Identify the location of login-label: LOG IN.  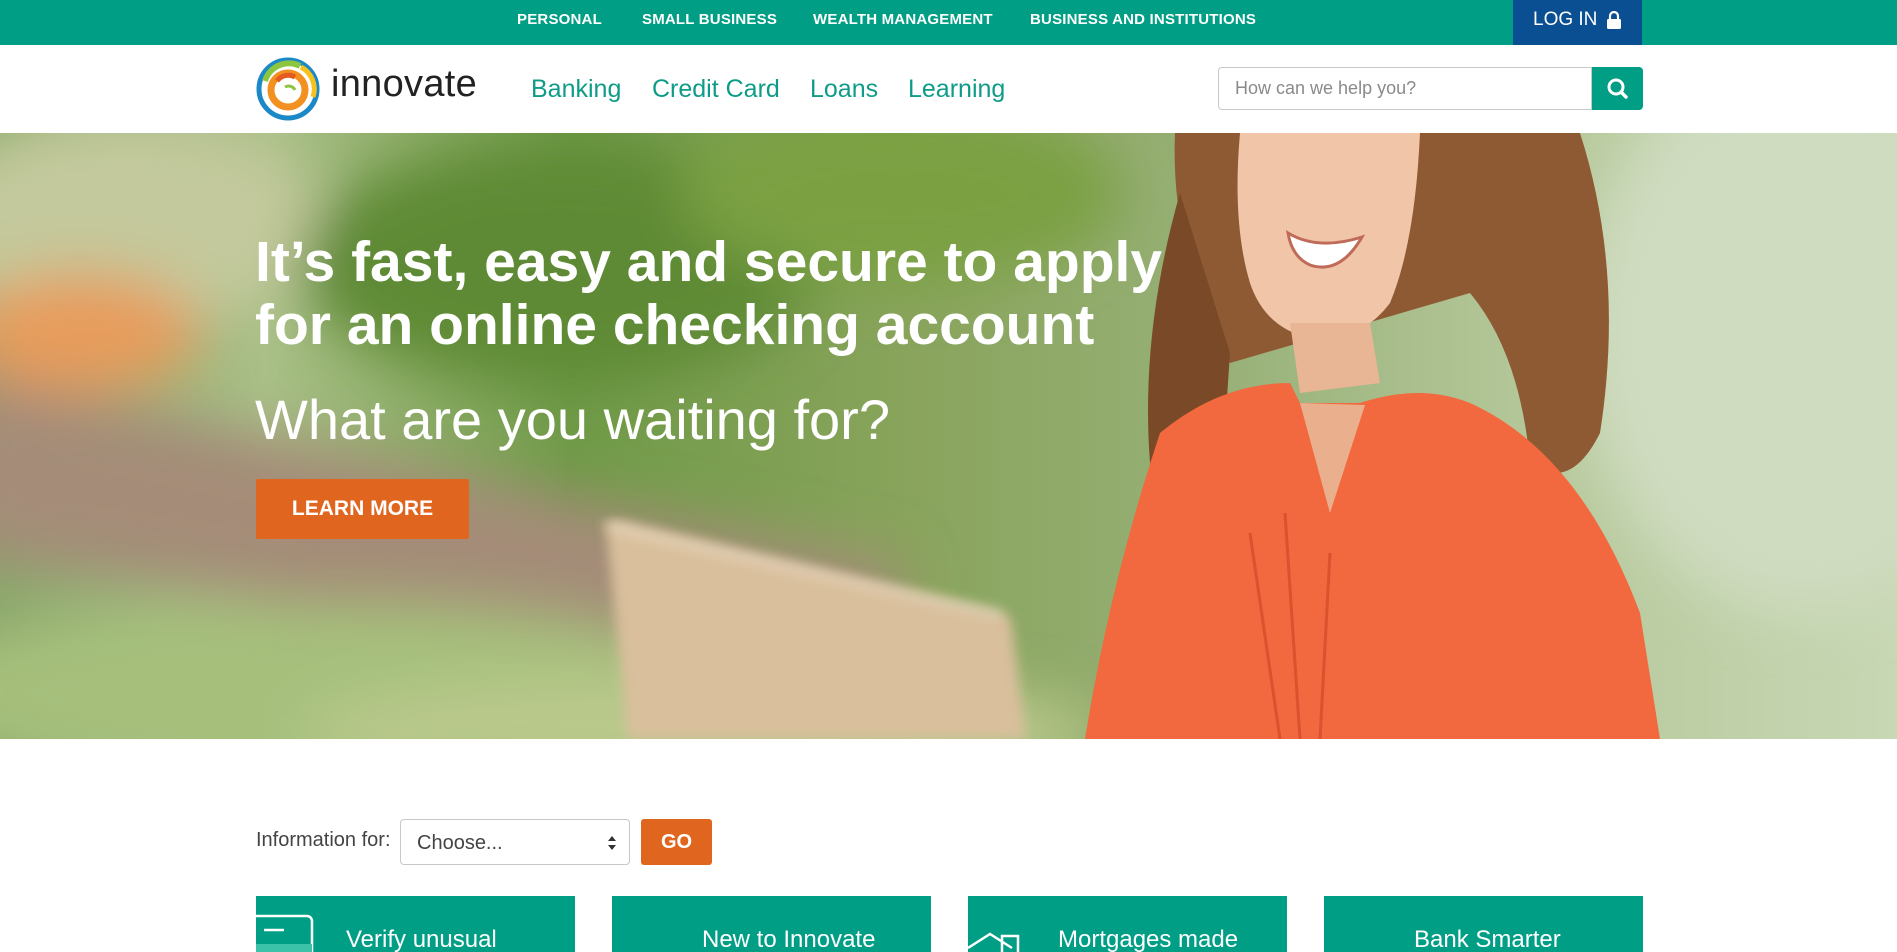
(1565, 19).